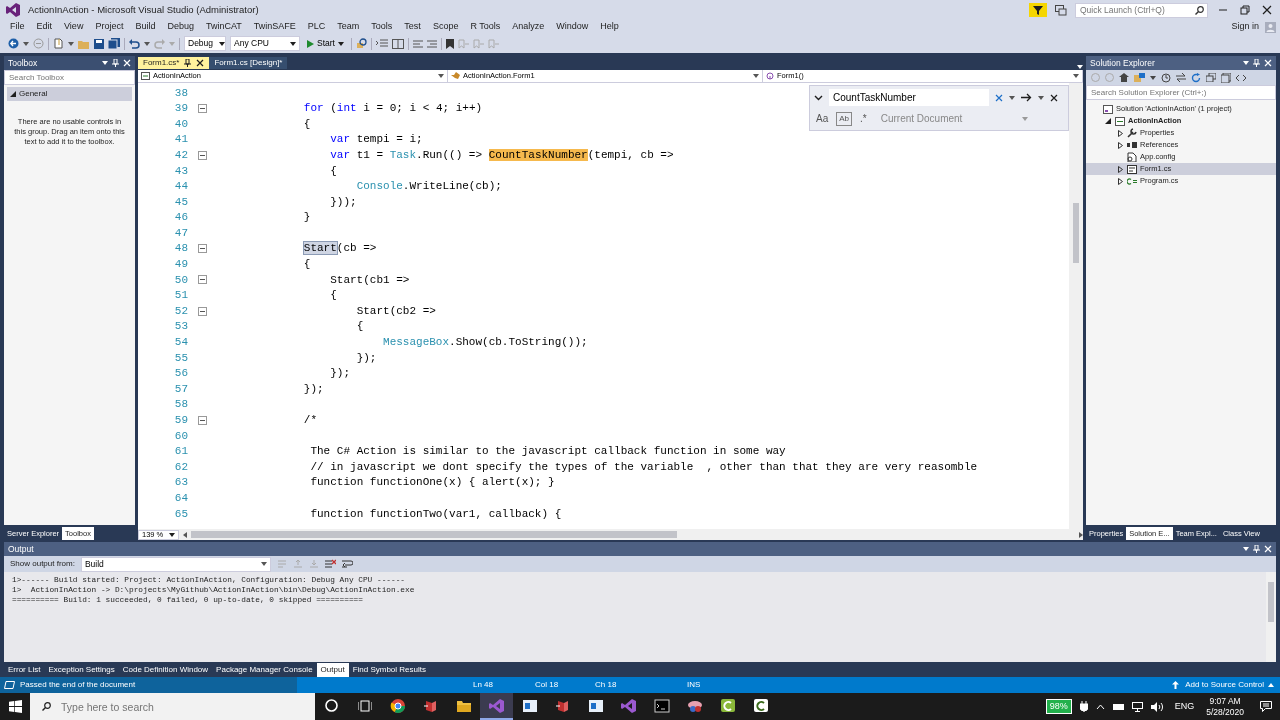 The image size is (1280, 720). Describe the element at coordinates (760, 705) in the screenshot. I see `editor-app-icon` at that location.